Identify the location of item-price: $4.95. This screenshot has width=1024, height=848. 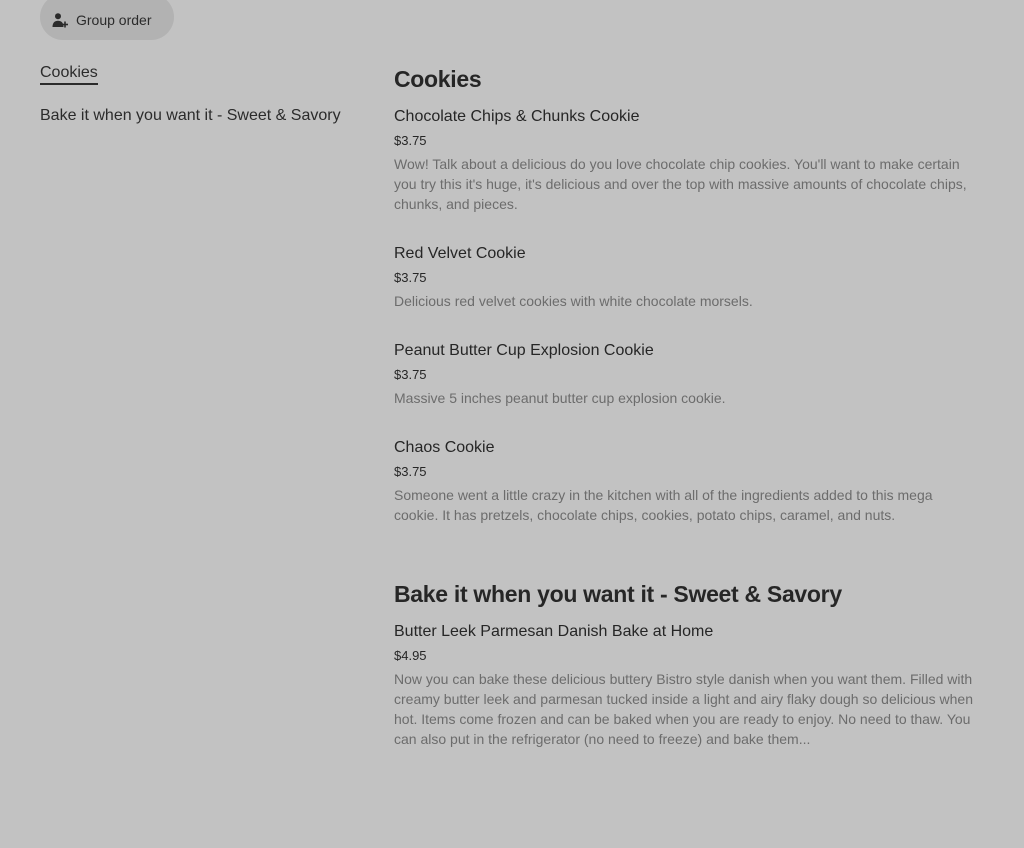
(410, 655).